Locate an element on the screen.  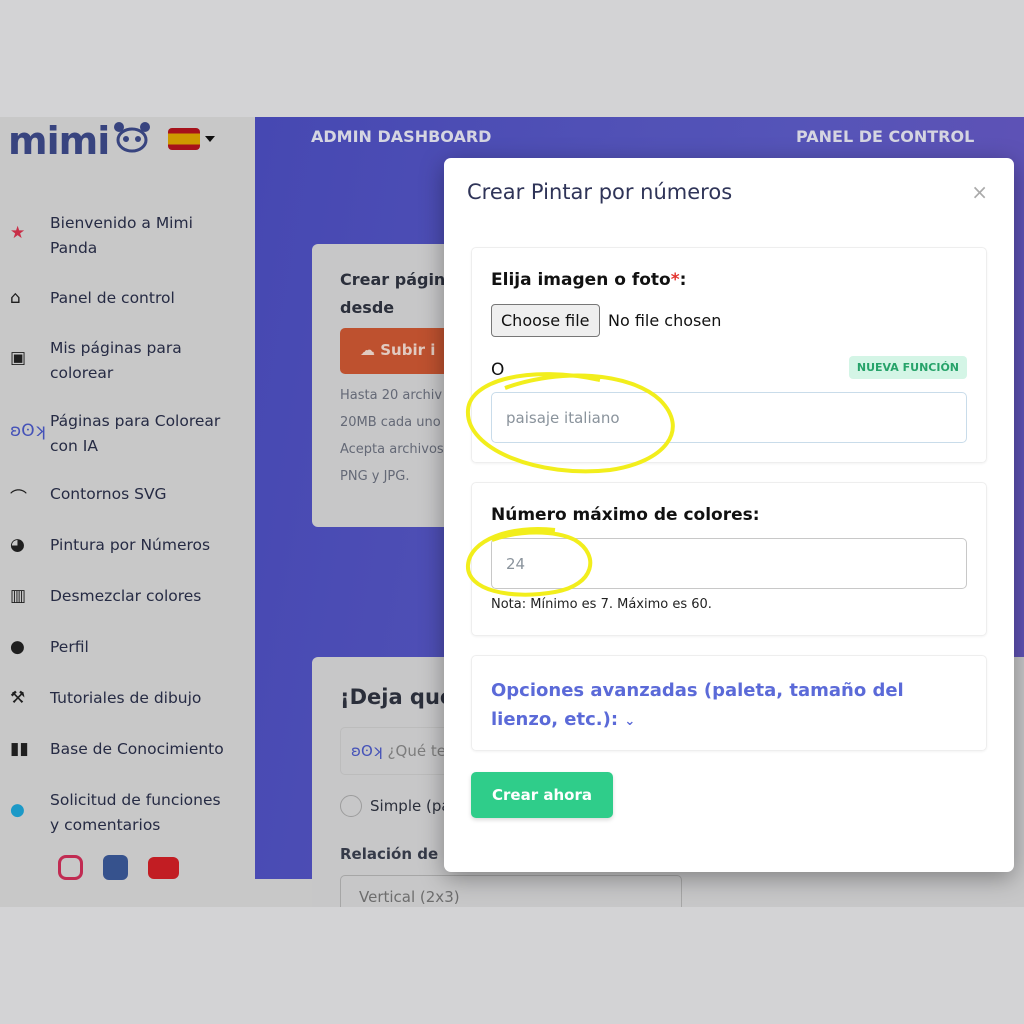
chevron-down-icon: ⌄ is located at coordinates (630, 721).